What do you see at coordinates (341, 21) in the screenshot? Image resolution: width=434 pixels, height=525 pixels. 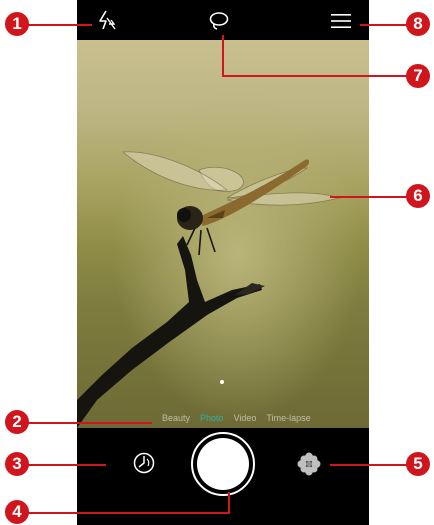 I see `menu-icon` at bounding box center [341, 21].